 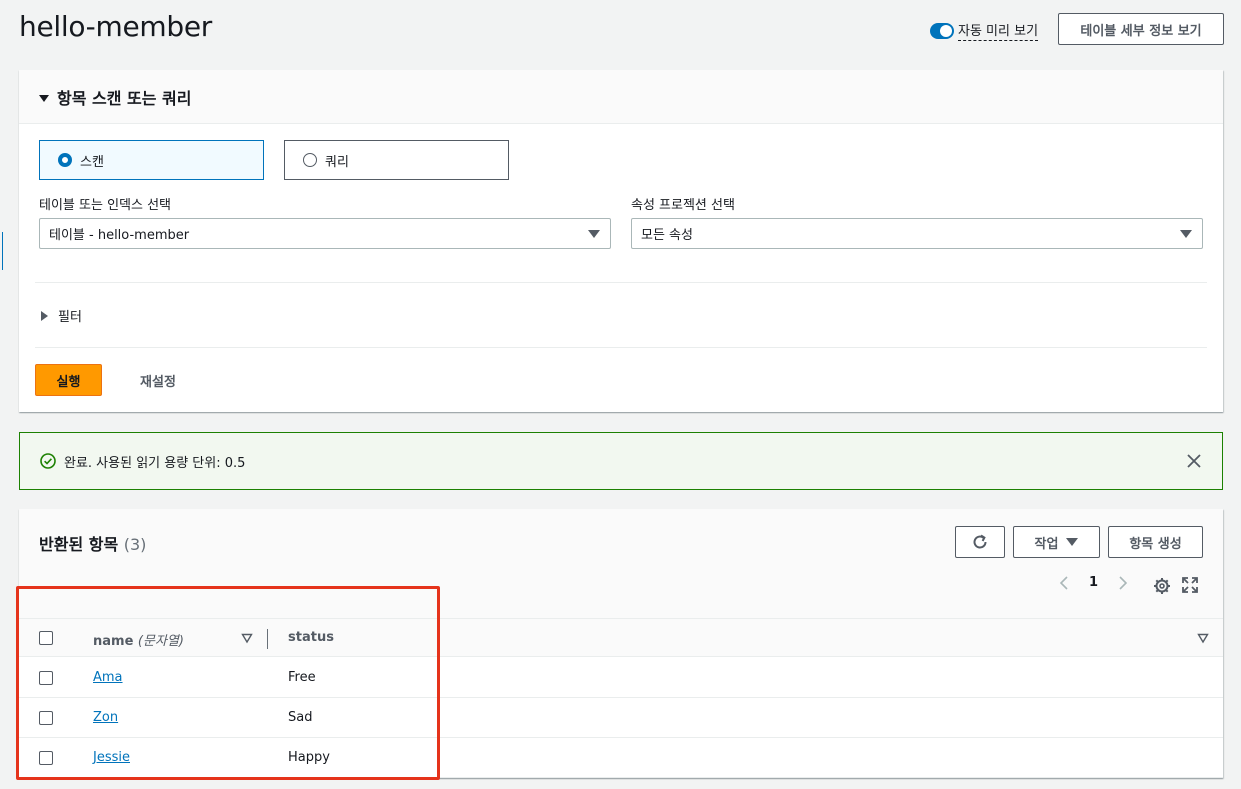 I want to click on column-header-status: status, so click(x=311, y=637).